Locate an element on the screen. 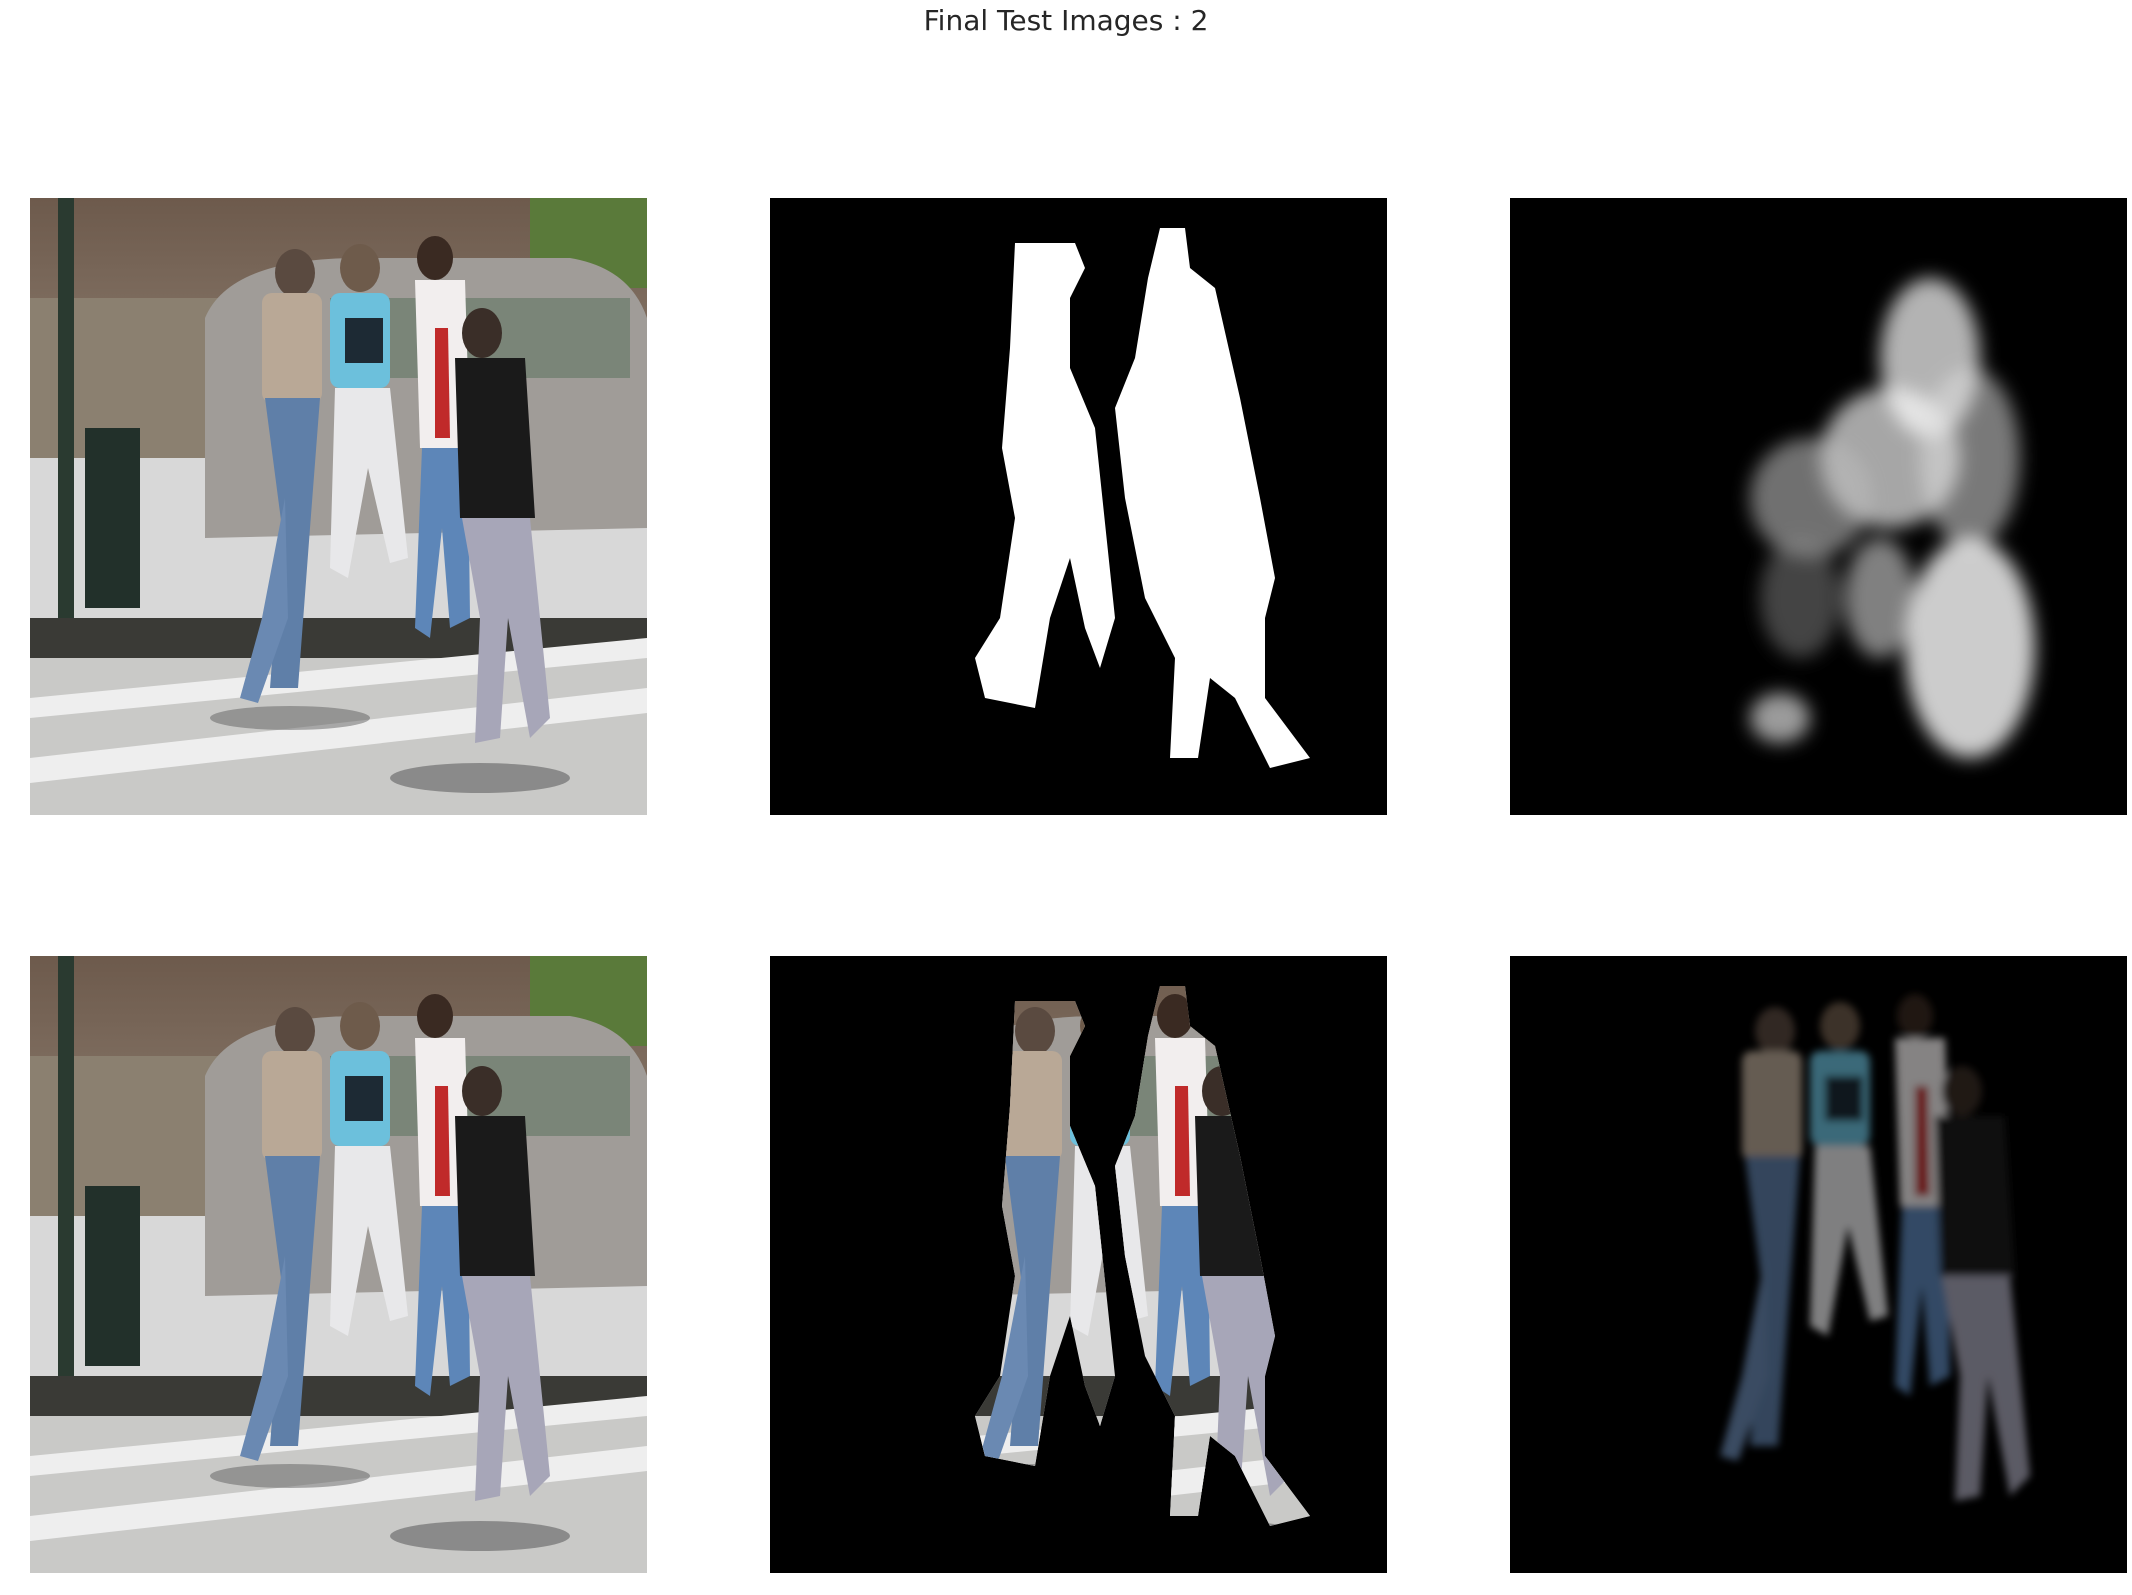 The width and height of the screenshot is (2132, 1595). ground-truth-masked-image is located at coordinates (1078, 1264).